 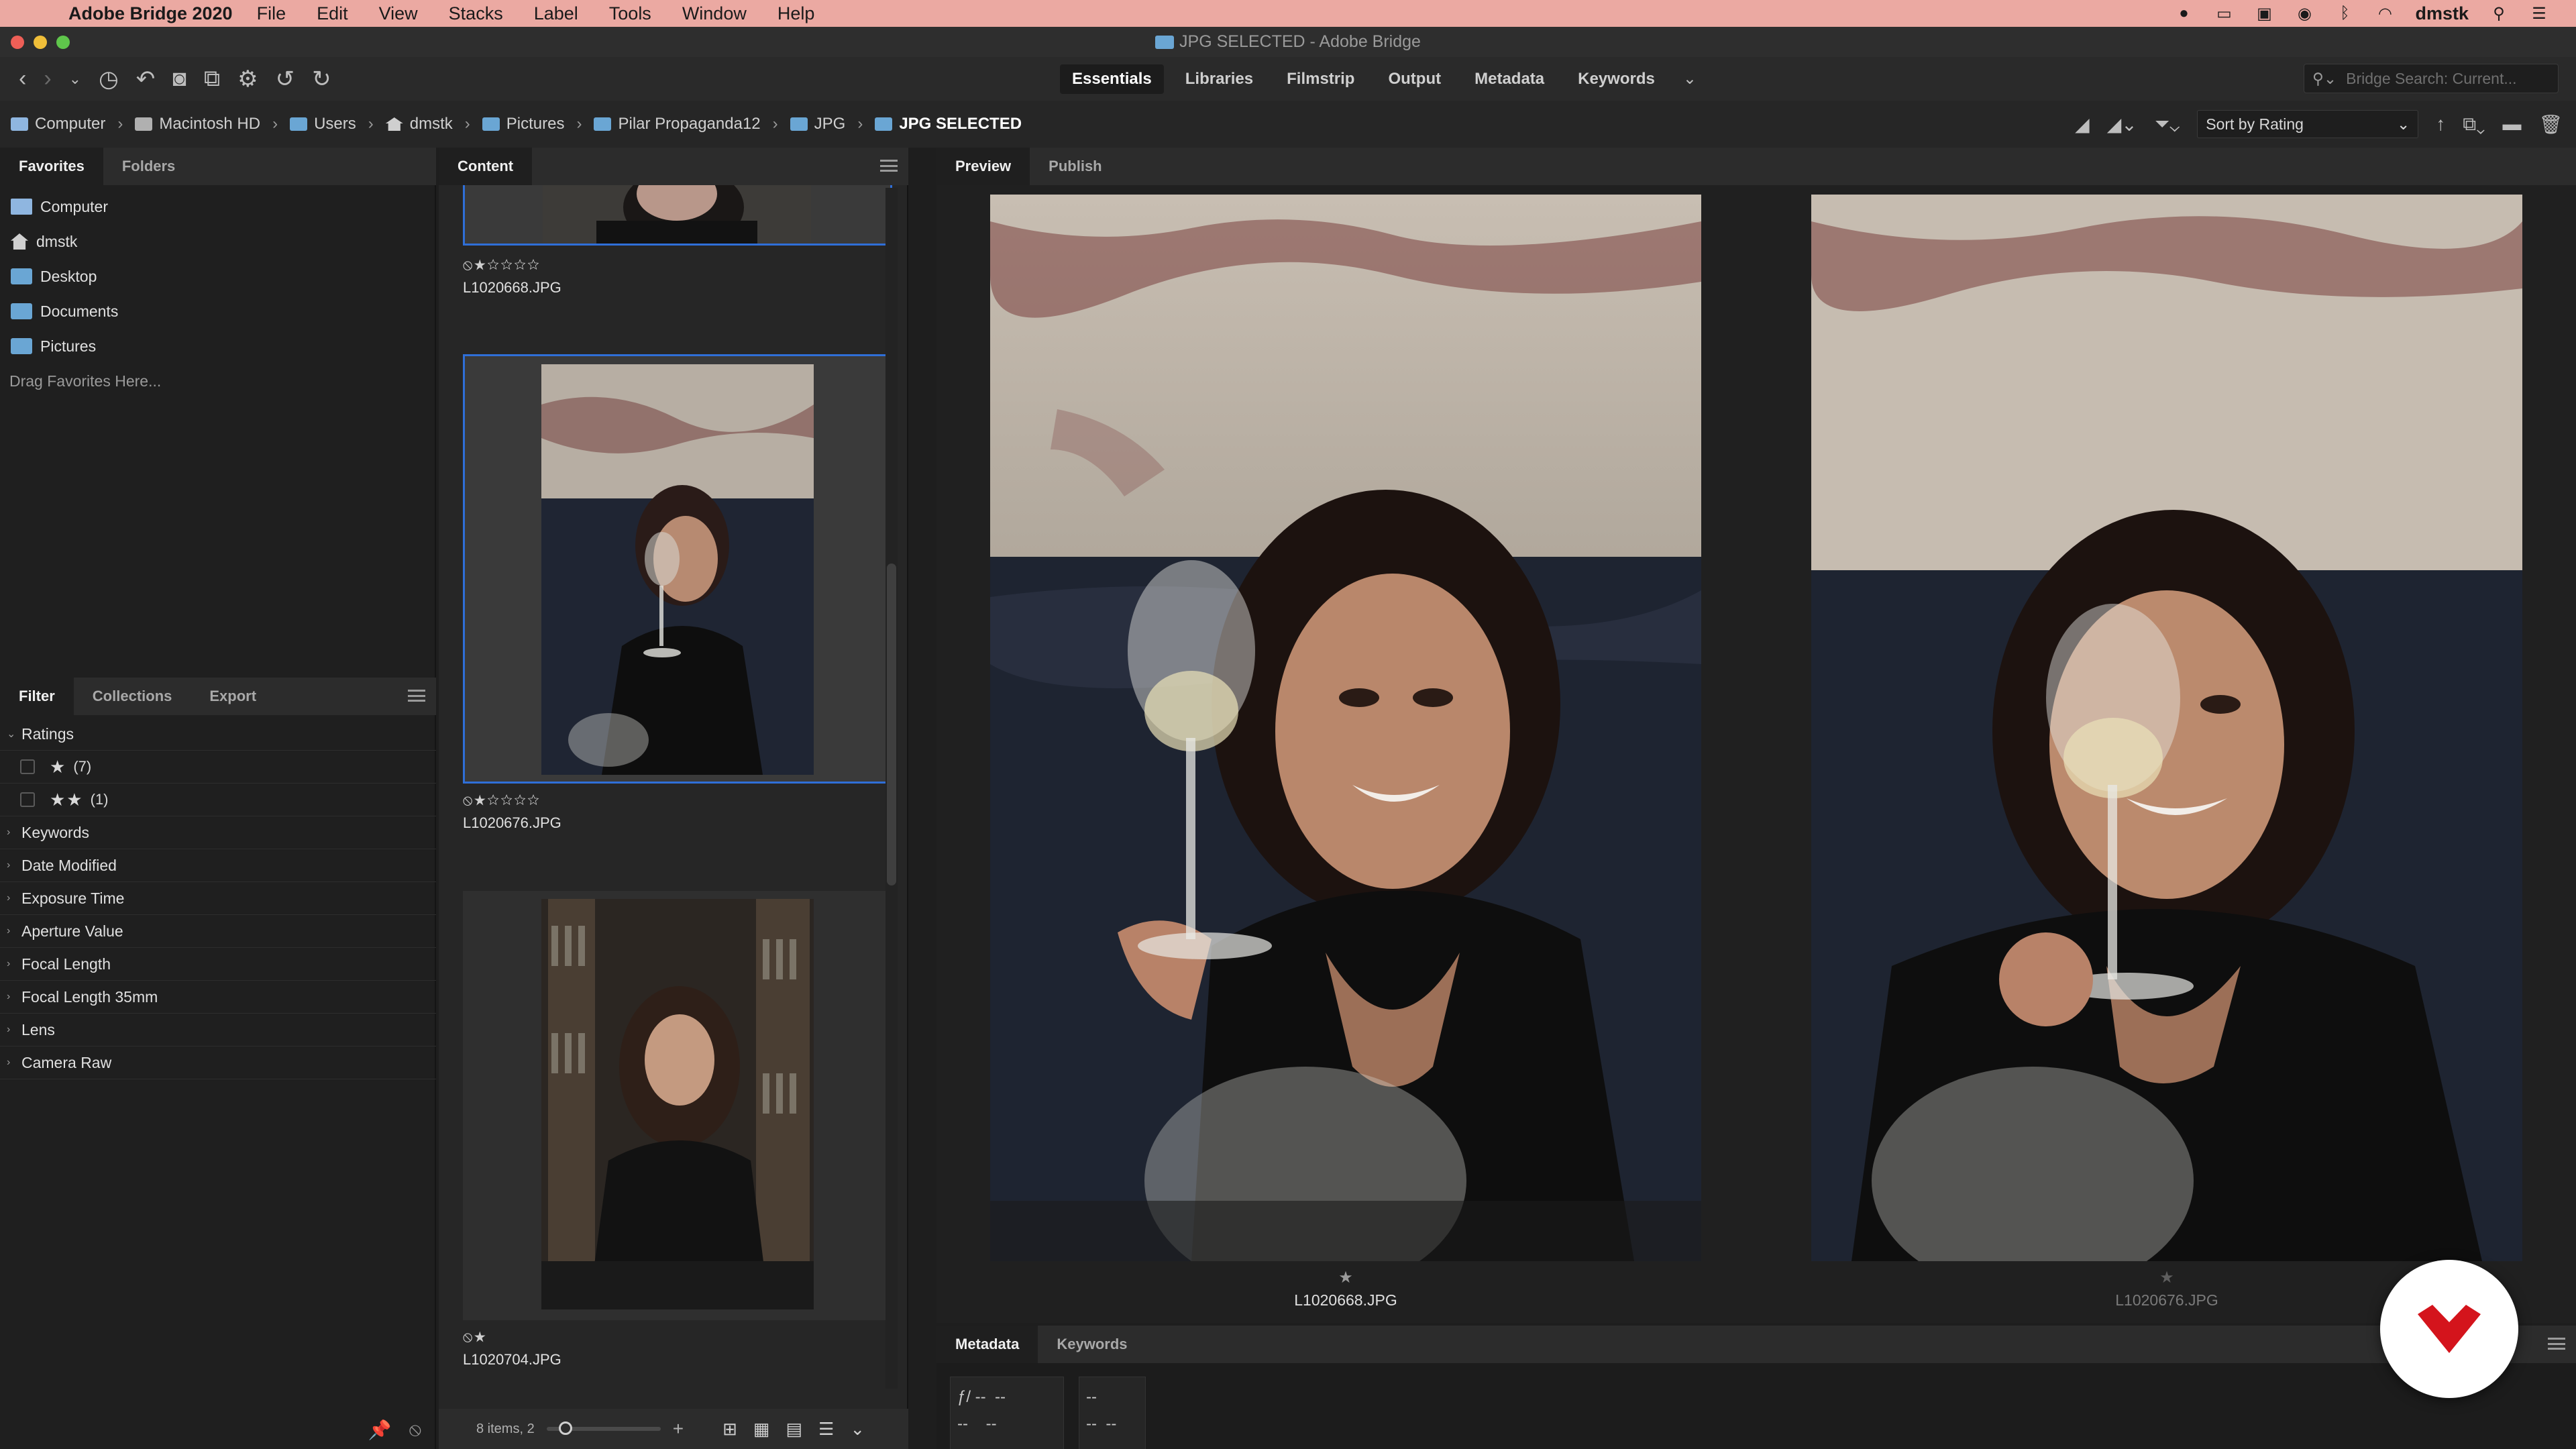 I want to click on recent-files-icon: ◷, so click(x=109, y=79).